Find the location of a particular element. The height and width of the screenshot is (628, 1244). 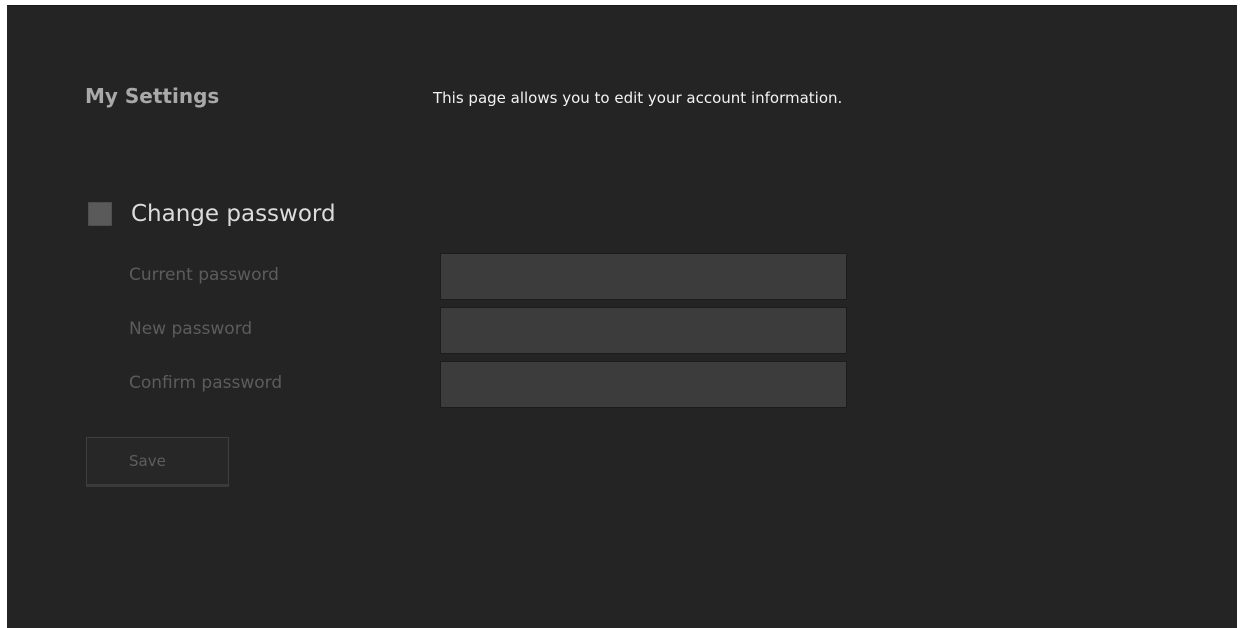

confirm-password-row: Confirm password is located at coordinates (622, 384).